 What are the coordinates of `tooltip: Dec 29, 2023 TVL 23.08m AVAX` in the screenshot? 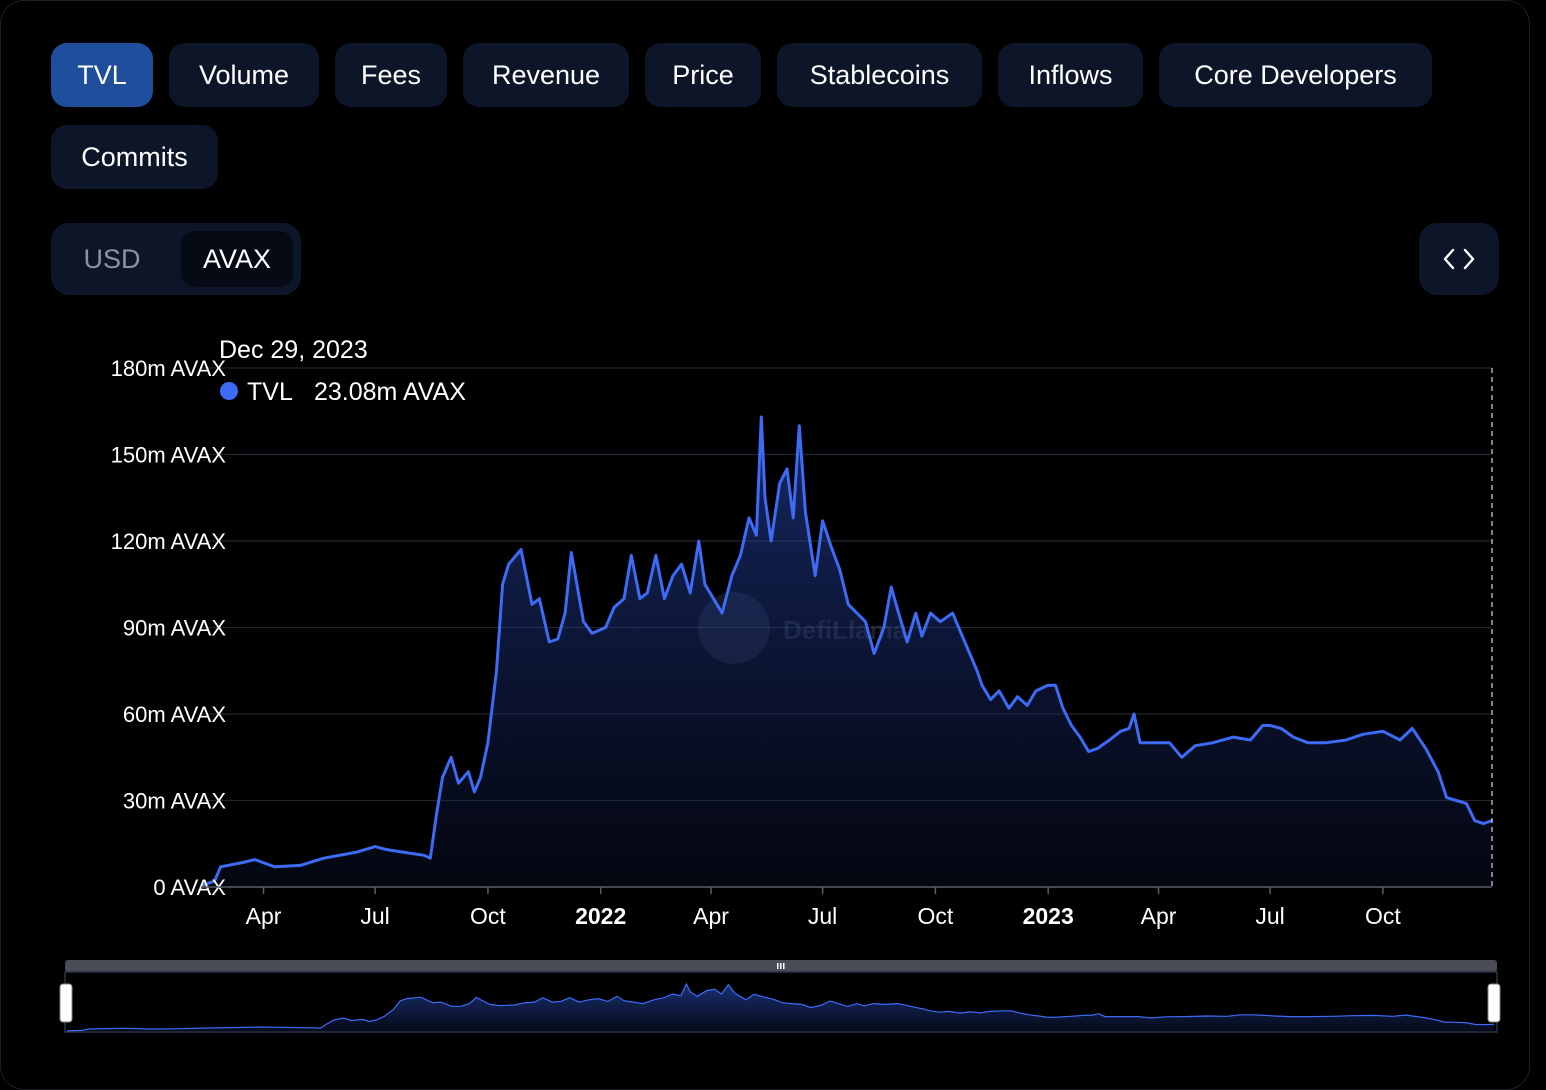 It's located at (342, 371).